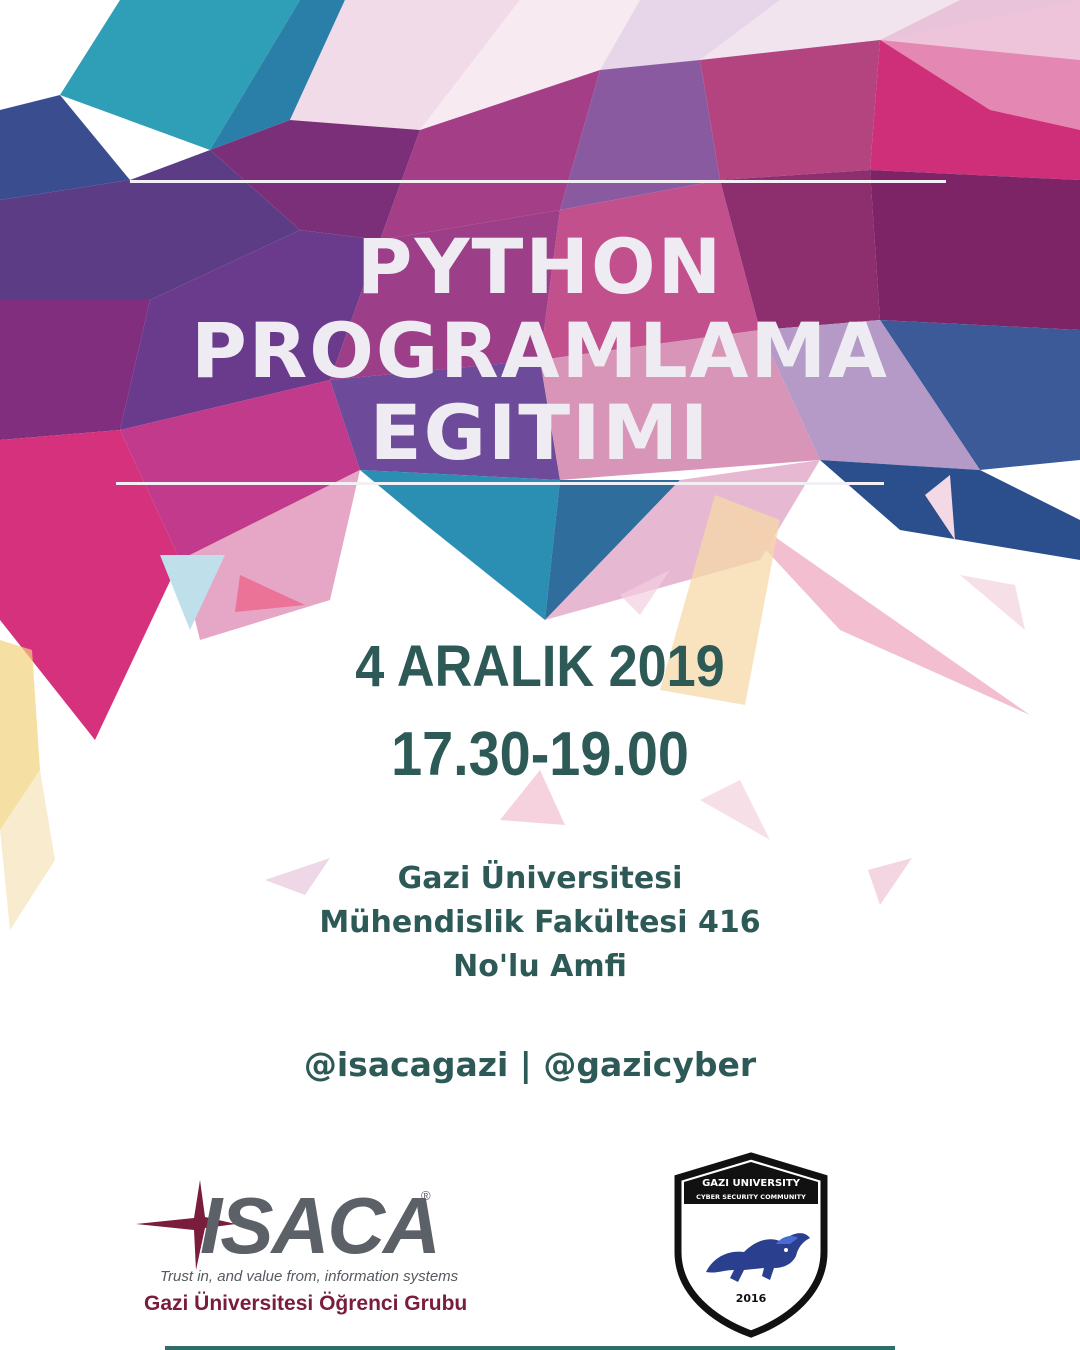 The height and width of the screenshot is (1350, 1080). I want to click on title-rule-bottom, so click(500, 483).